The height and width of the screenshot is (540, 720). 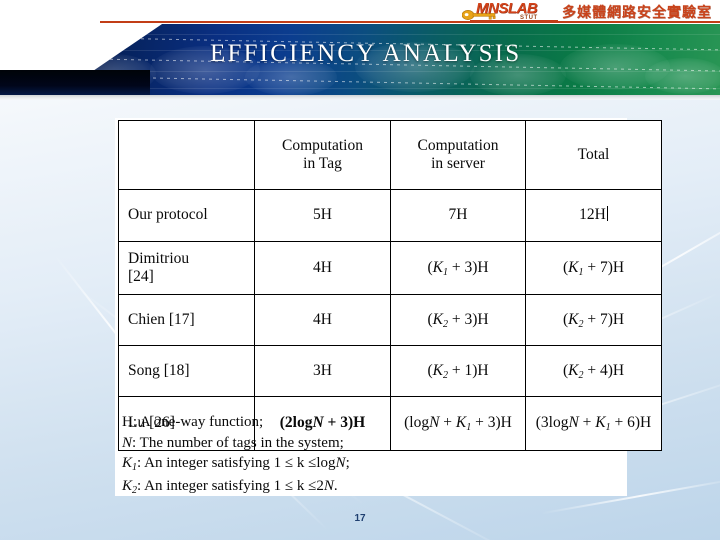 I want to click on cell-total-text: 12H, so click(x=592, y=215).